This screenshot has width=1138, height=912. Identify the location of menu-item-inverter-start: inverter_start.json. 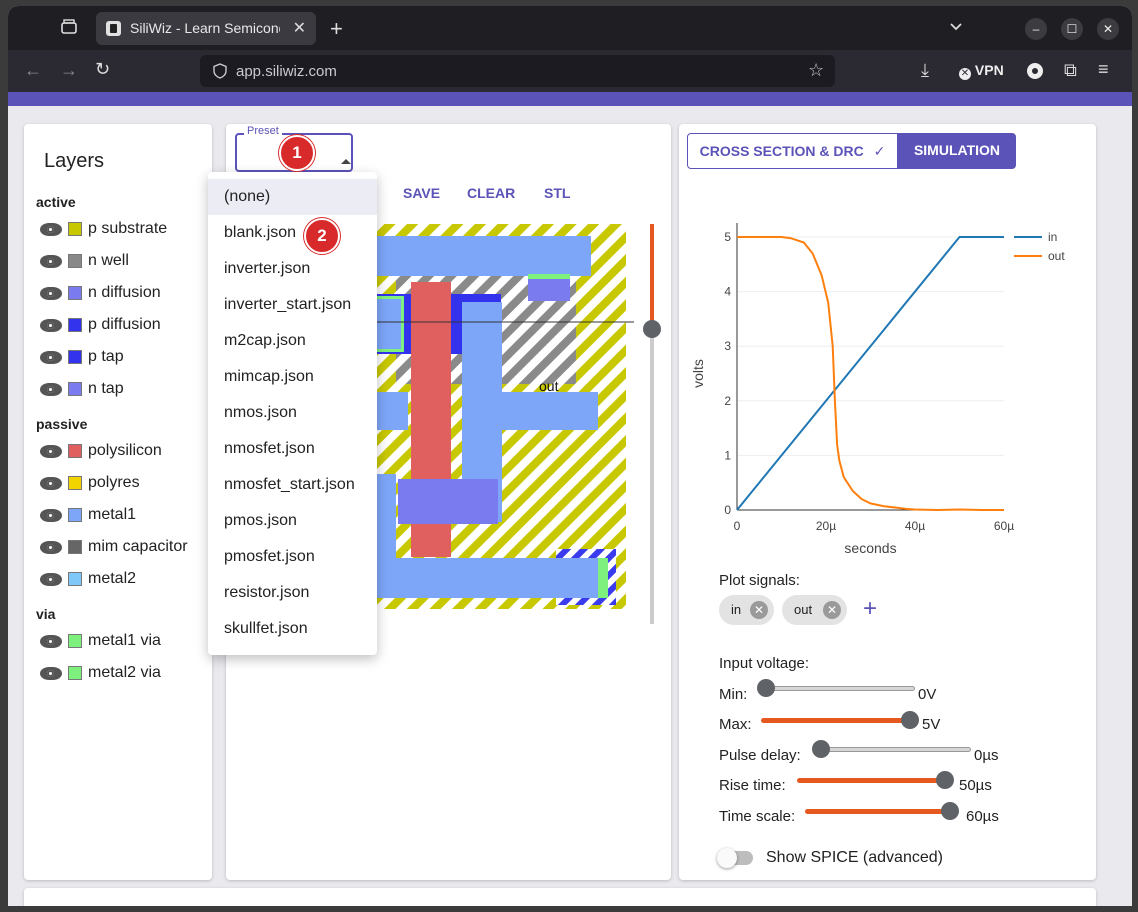
(292, 305).